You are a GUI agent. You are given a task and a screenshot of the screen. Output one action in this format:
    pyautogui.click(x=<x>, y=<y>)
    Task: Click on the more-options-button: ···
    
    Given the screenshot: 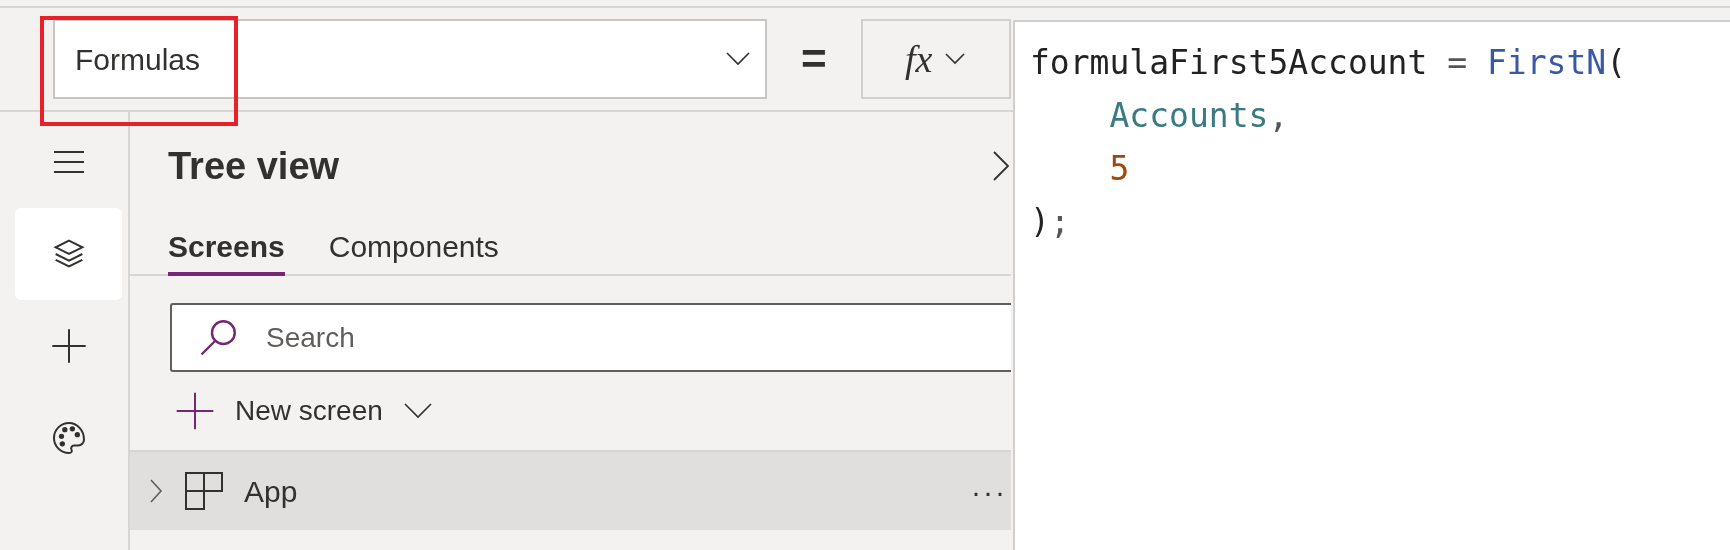 What is the action you would take?
    pyautogui.click(x=989, y=491)
    